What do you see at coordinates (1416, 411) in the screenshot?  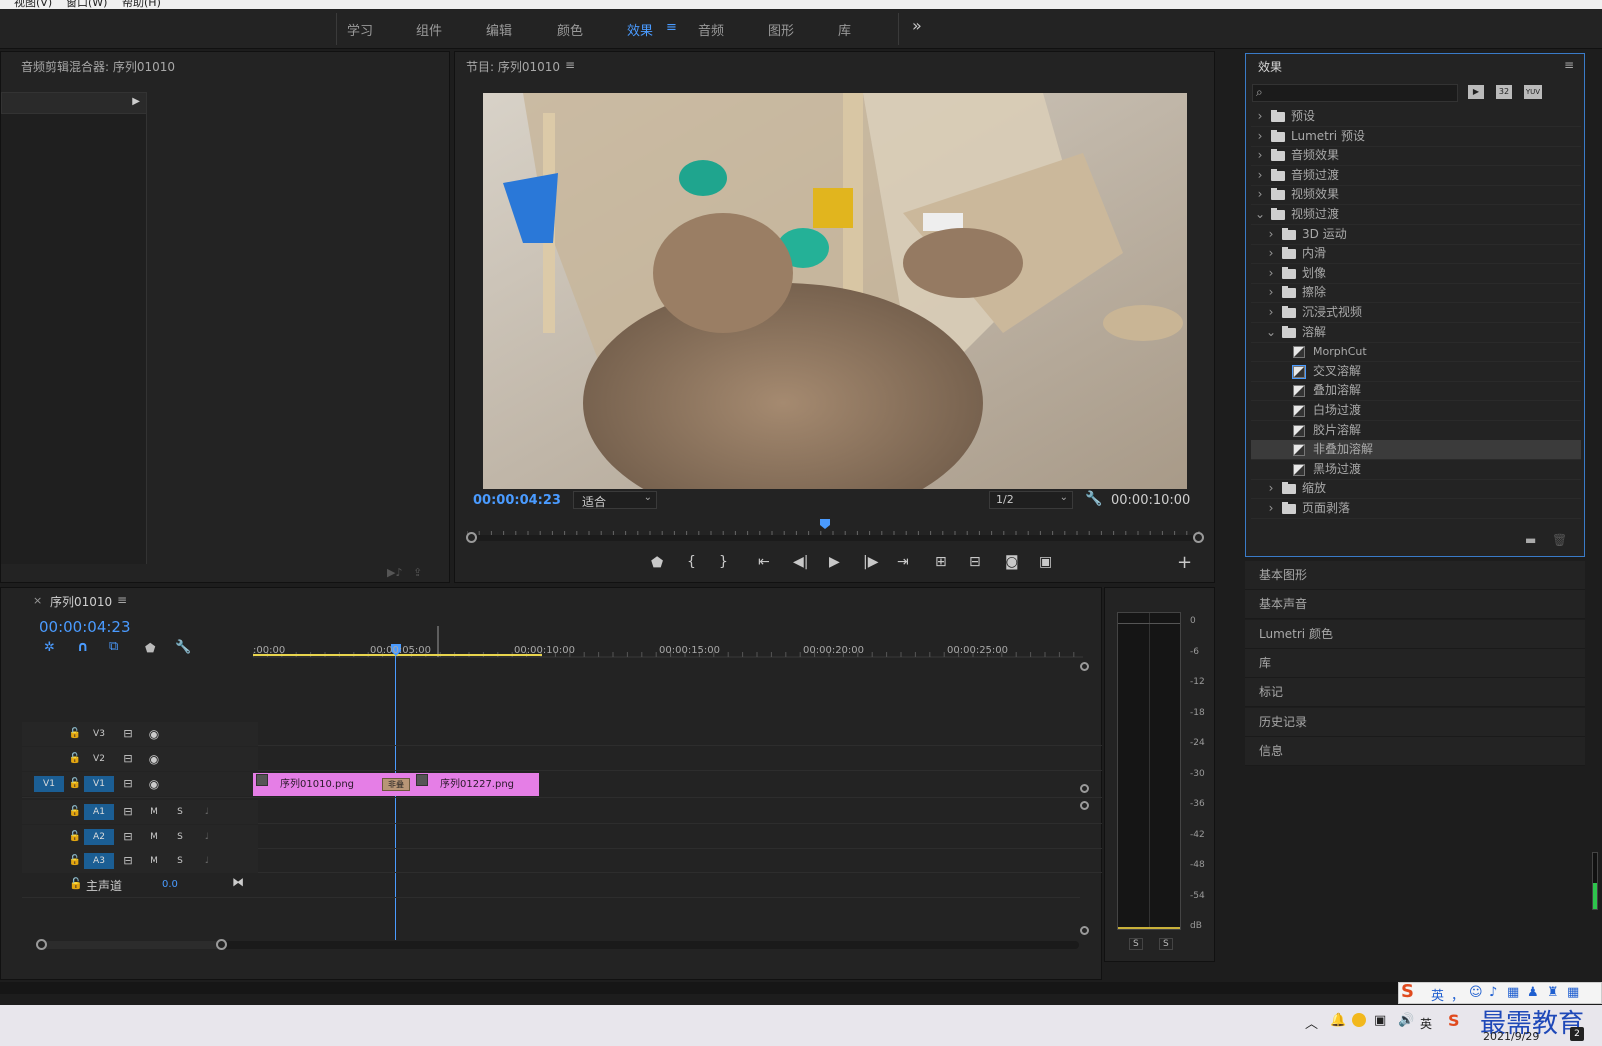 I see `effects-tree-row: 白场过渡` at bounding box center [1416, 411].